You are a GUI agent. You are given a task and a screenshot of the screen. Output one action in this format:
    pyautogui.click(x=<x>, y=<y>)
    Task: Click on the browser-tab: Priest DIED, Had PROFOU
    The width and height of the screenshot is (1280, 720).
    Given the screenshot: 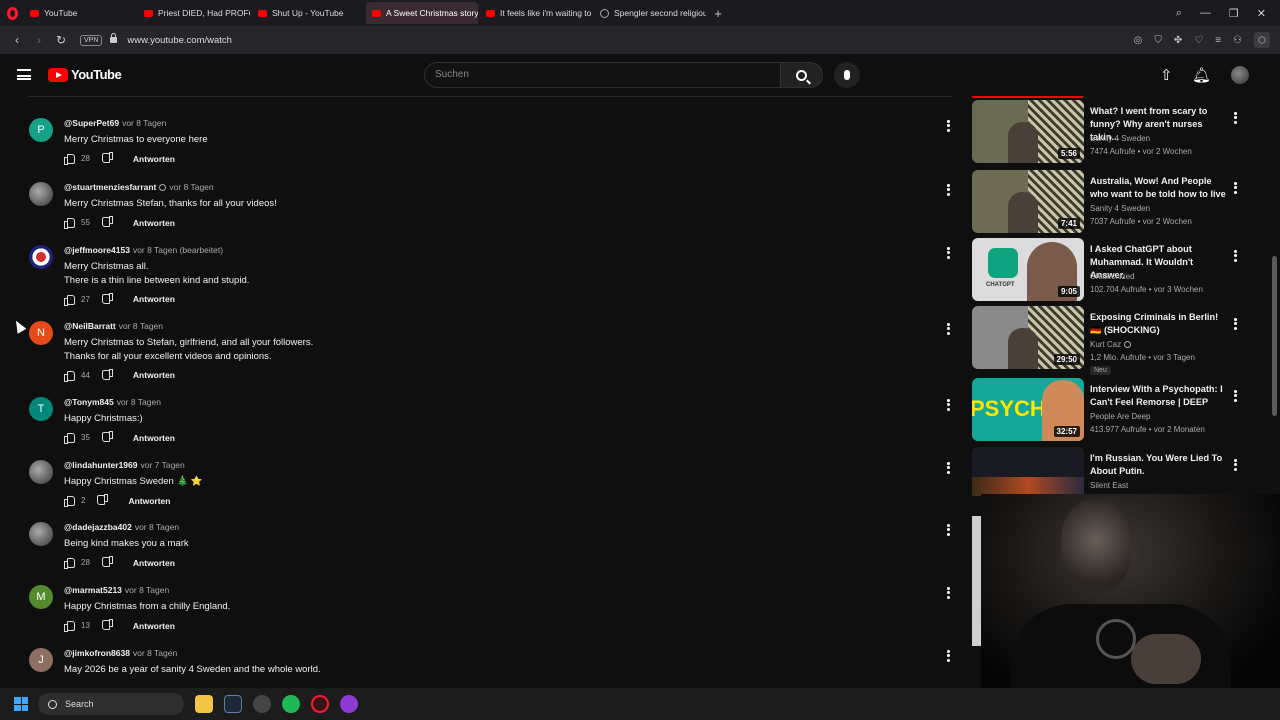 What is the action you would take?
    pyautogui.click(x=194, y=13)
    